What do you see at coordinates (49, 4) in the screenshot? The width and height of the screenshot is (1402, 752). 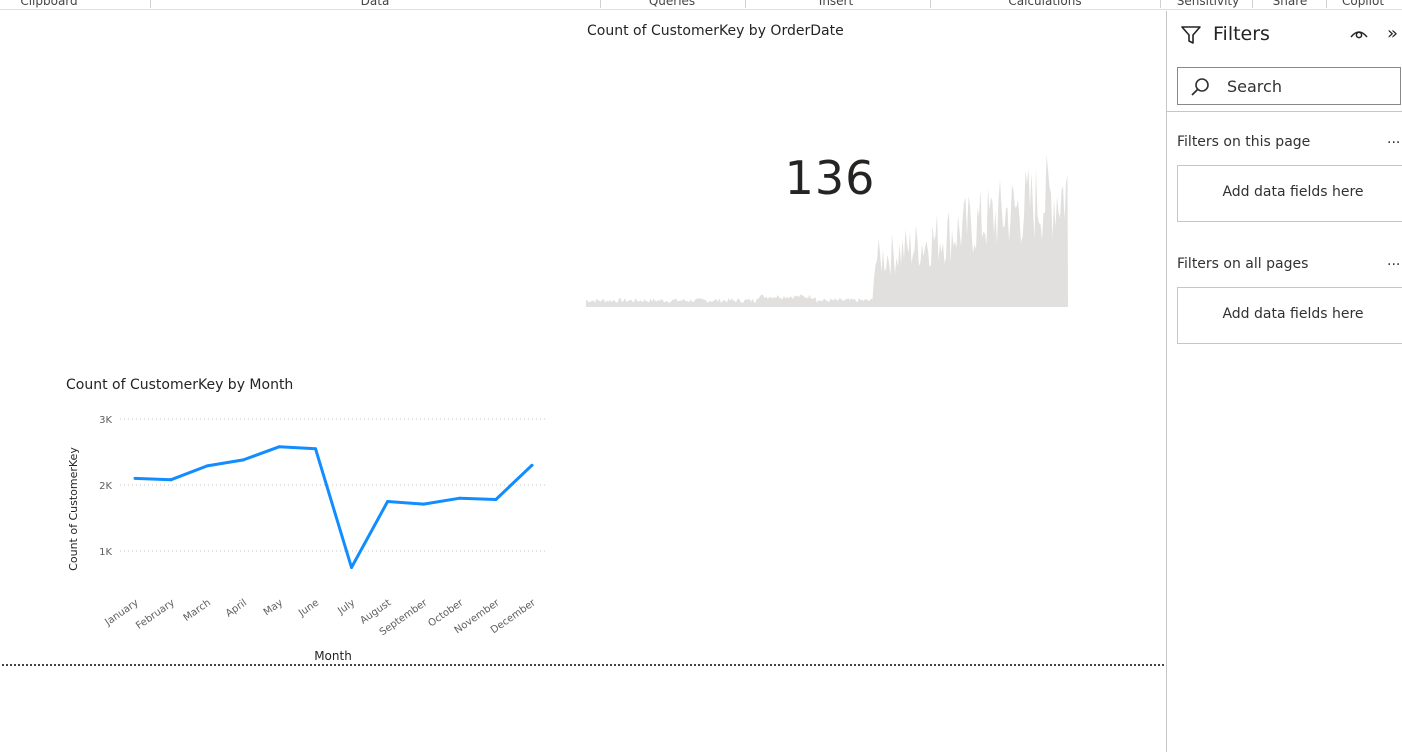 I see `ribbon-group-clipboard: Clipboard` at bounding box center [49, 4].